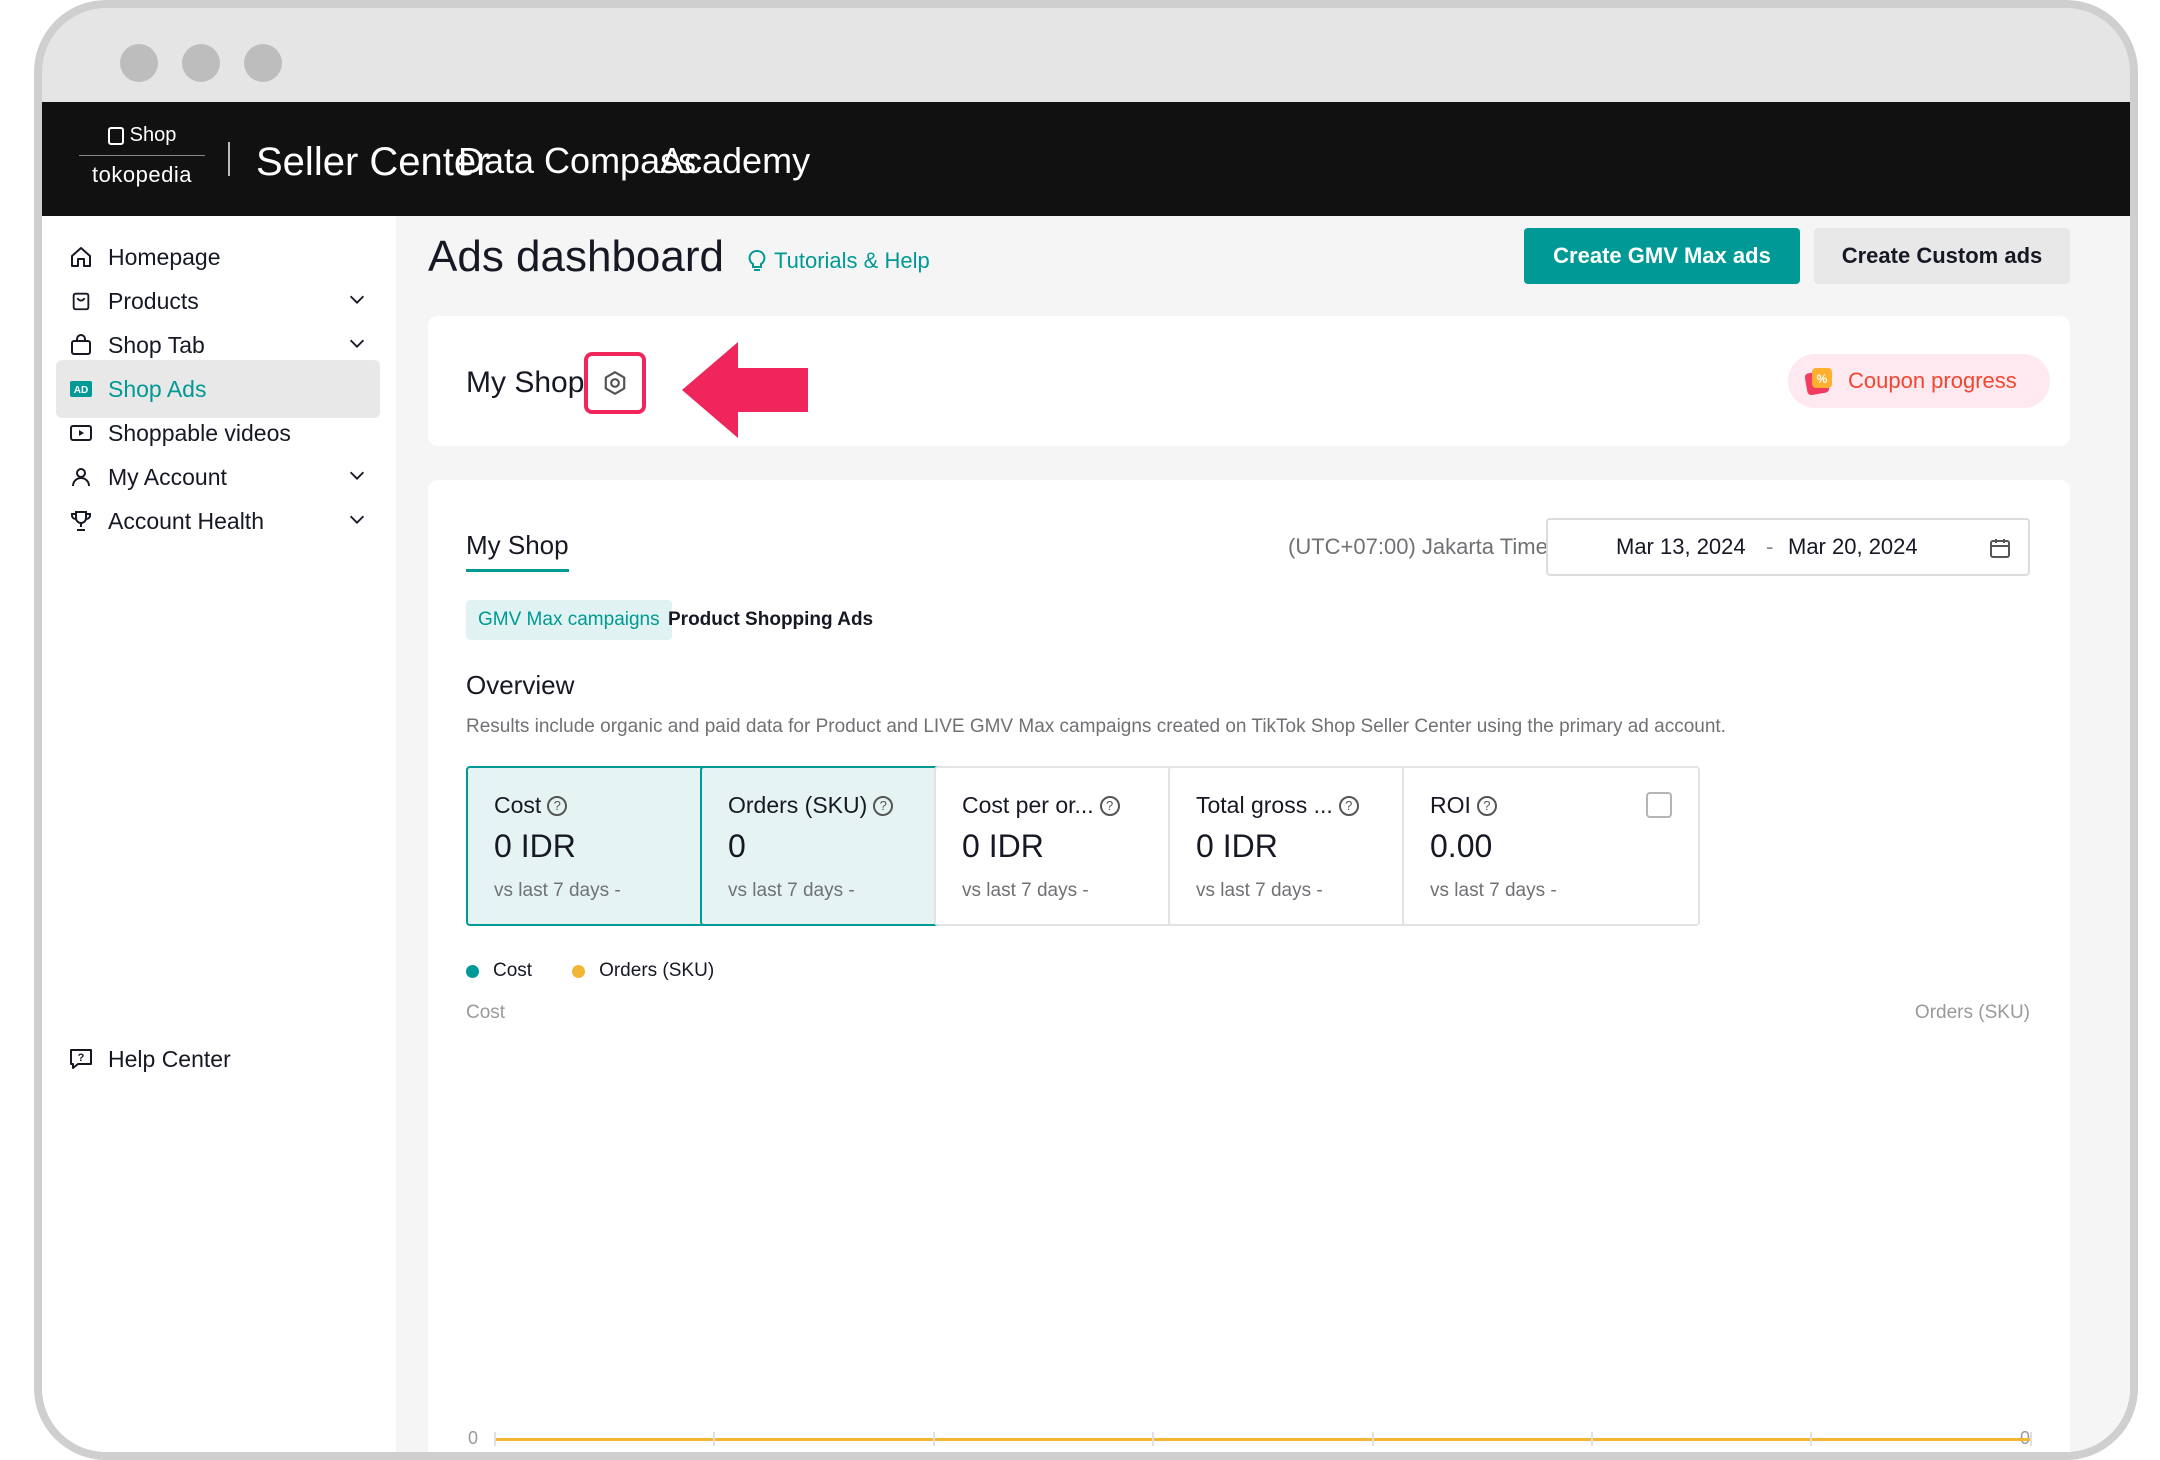  What do you see at coordinates (167, 476) in the screenshot?
I see `sidebar-item-label: My Account` at bounding box center [167, 476].